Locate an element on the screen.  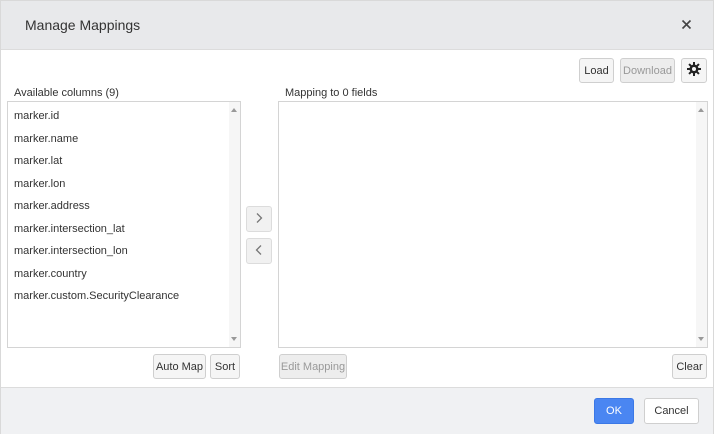
chevron-left-icon is located at coordinates (259, 251).